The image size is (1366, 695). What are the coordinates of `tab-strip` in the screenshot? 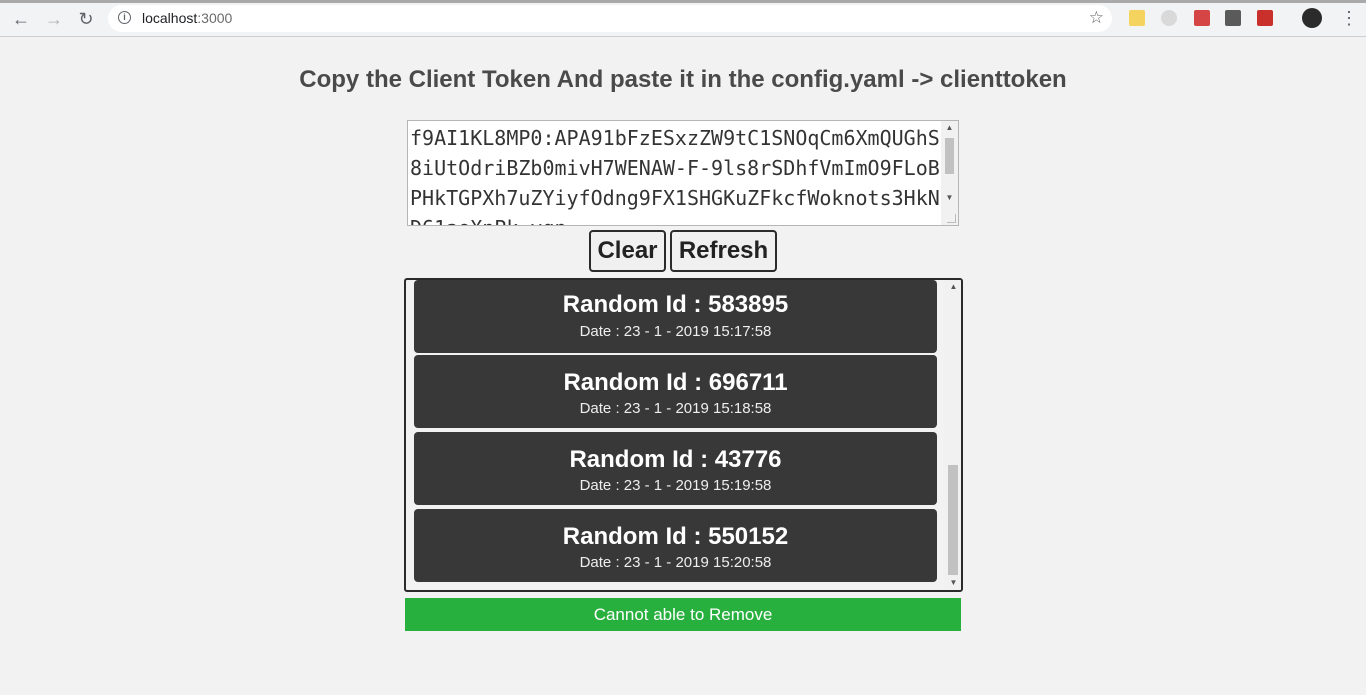 It's located at (683, 1).